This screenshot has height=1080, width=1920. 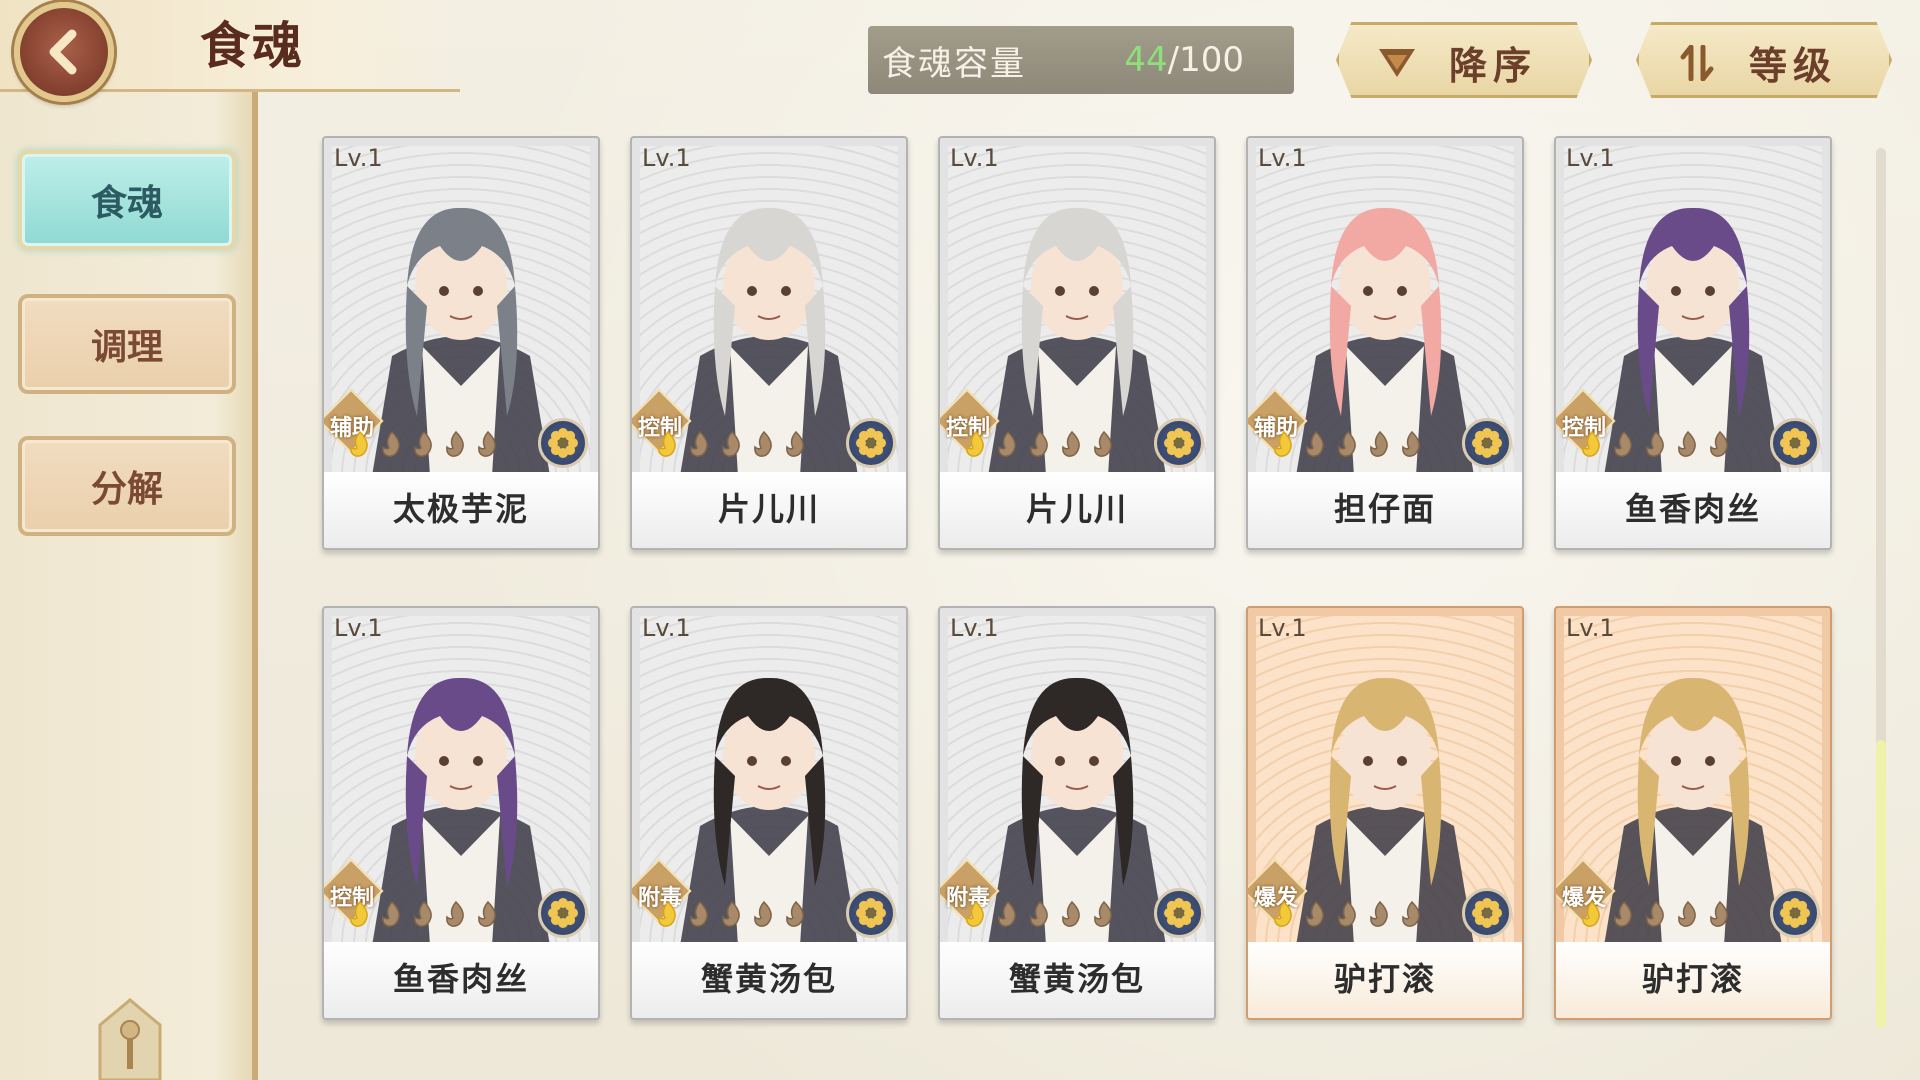 I want to click on card-name: 太极芋泥, so click(x=460, y=509).